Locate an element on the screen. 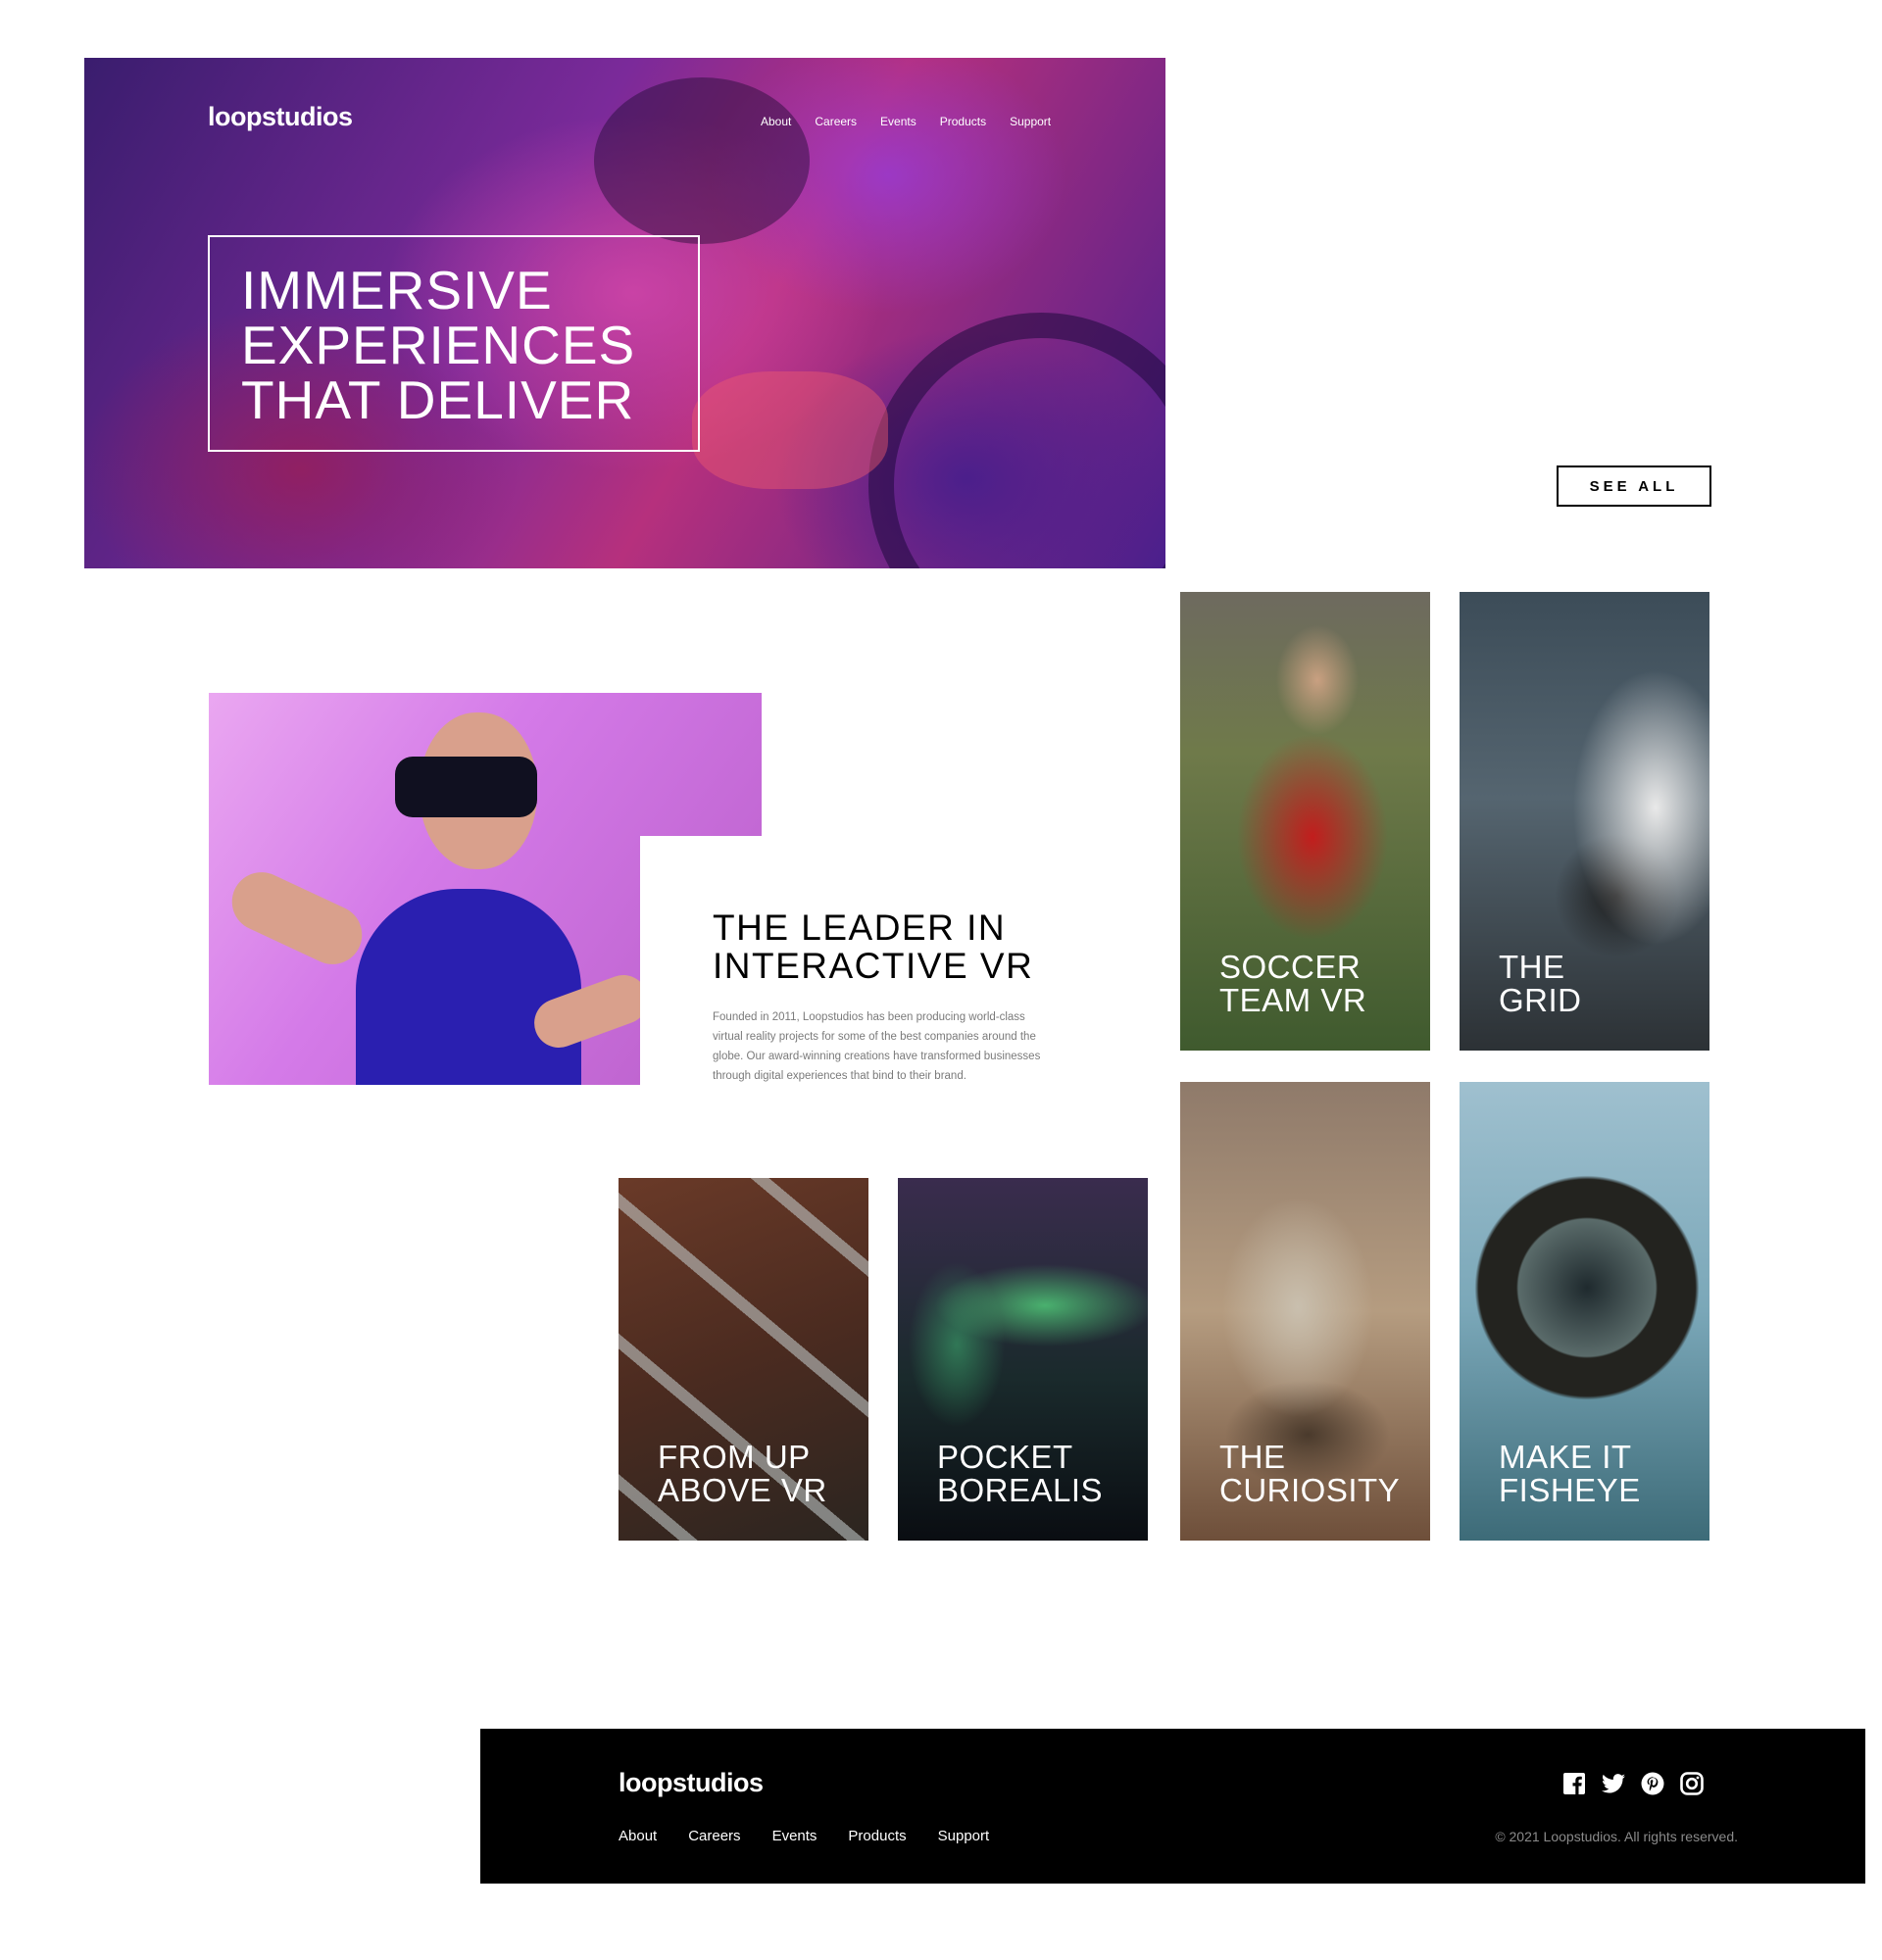  creation-card-label: FROM UP ABOVE VR is located at coordinates (742, 1474).